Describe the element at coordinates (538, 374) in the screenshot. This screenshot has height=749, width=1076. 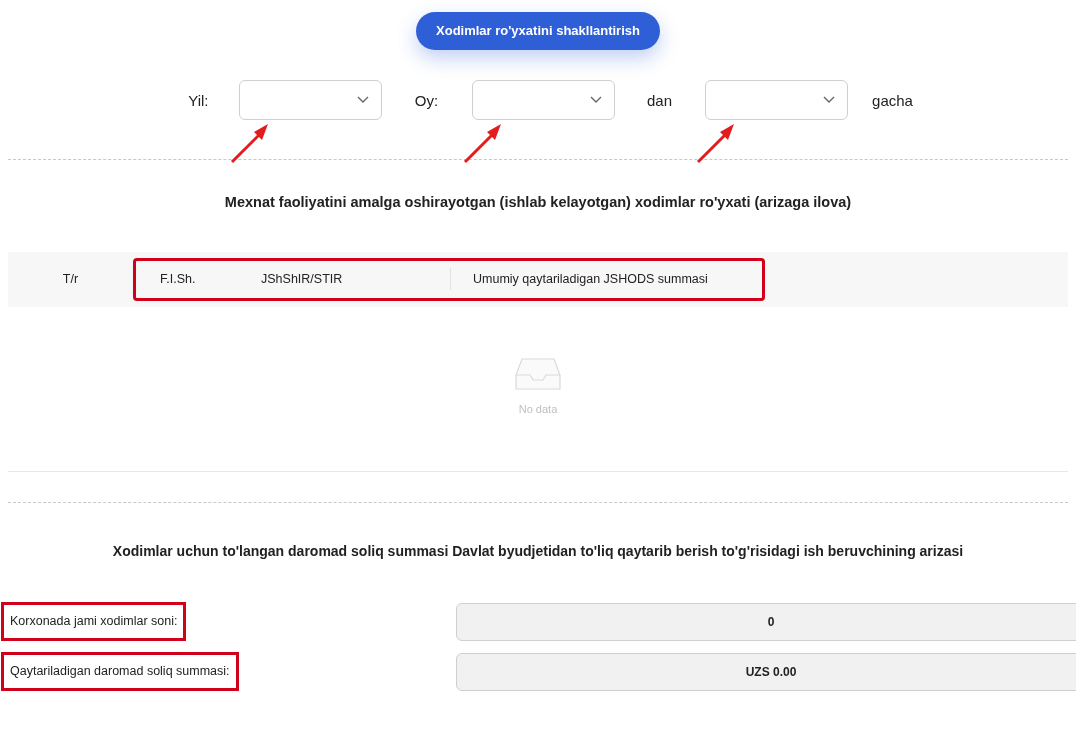
I see `empty-inbox-icon` at that location.